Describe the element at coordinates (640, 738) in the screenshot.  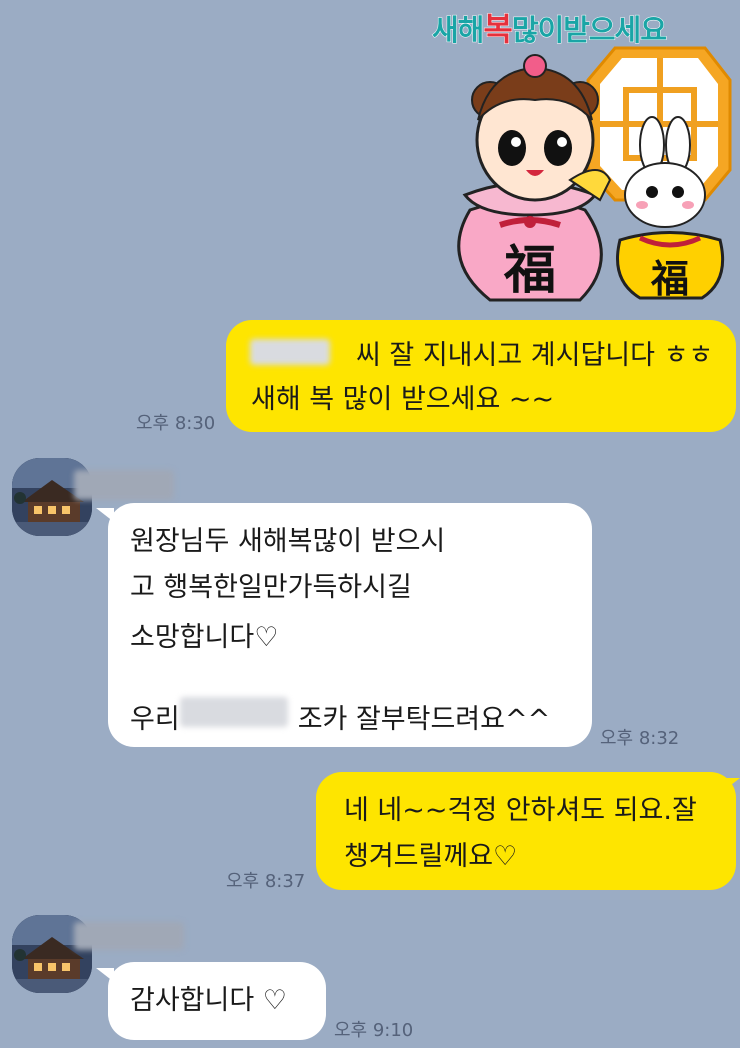
I see `message-time: 오후 8:32` at that location.